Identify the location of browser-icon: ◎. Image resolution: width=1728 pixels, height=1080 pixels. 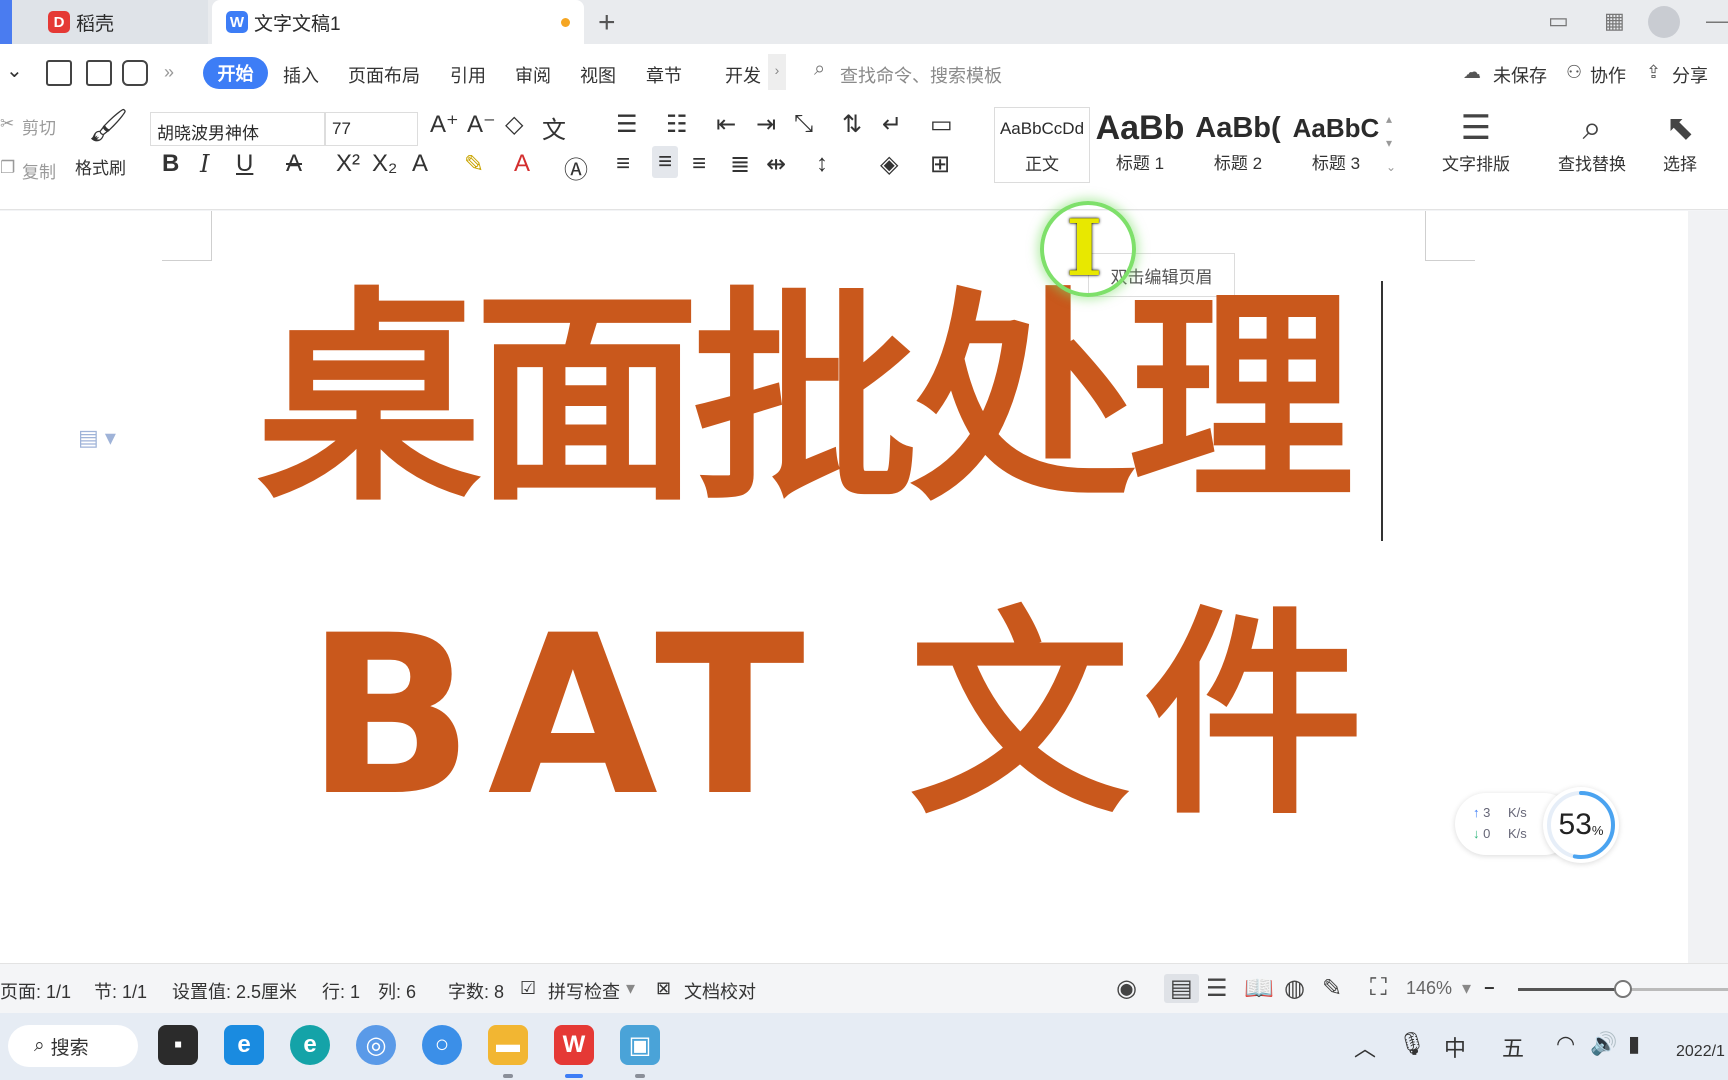
(376, 1045).